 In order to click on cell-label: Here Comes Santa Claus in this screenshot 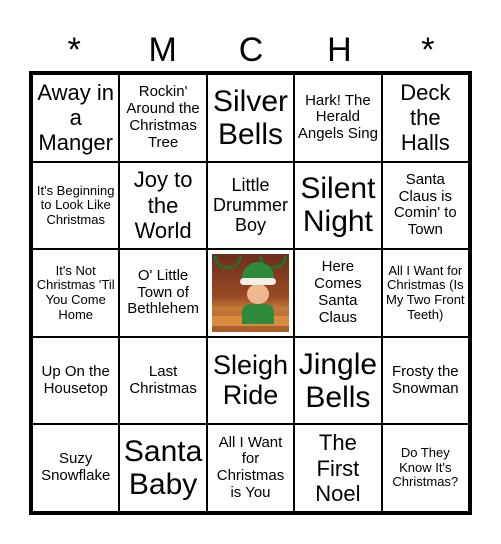, I will do `click(338, 292)`.